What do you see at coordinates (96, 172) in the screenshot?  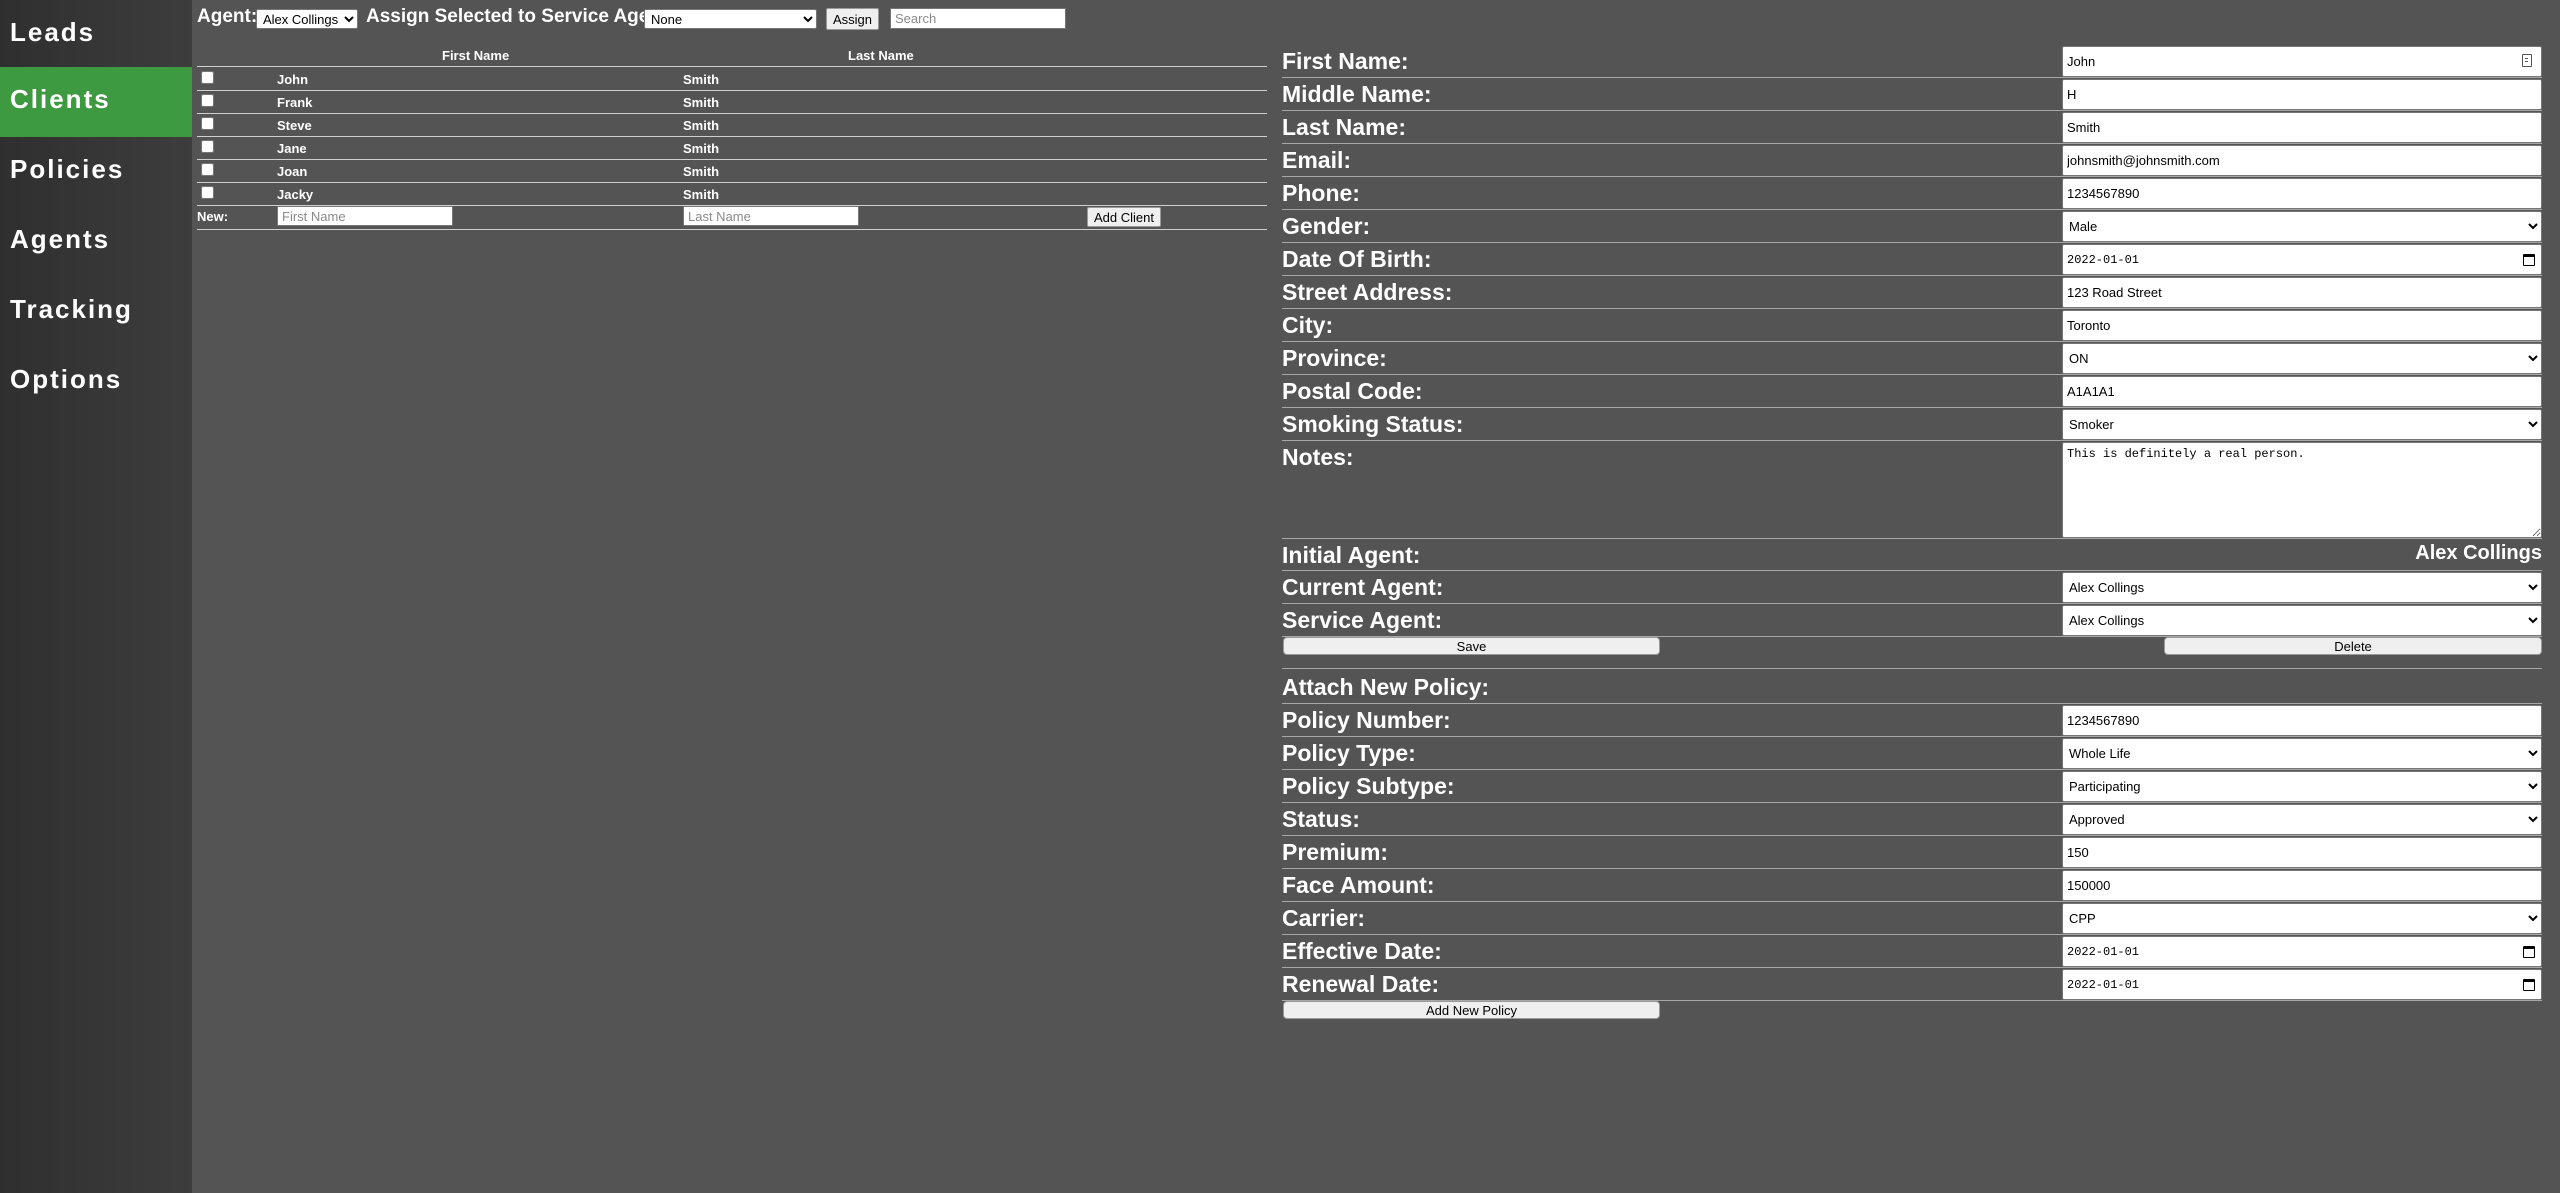 I see `sidebar-item-policies: Policies` at bounding box center [96, 172].